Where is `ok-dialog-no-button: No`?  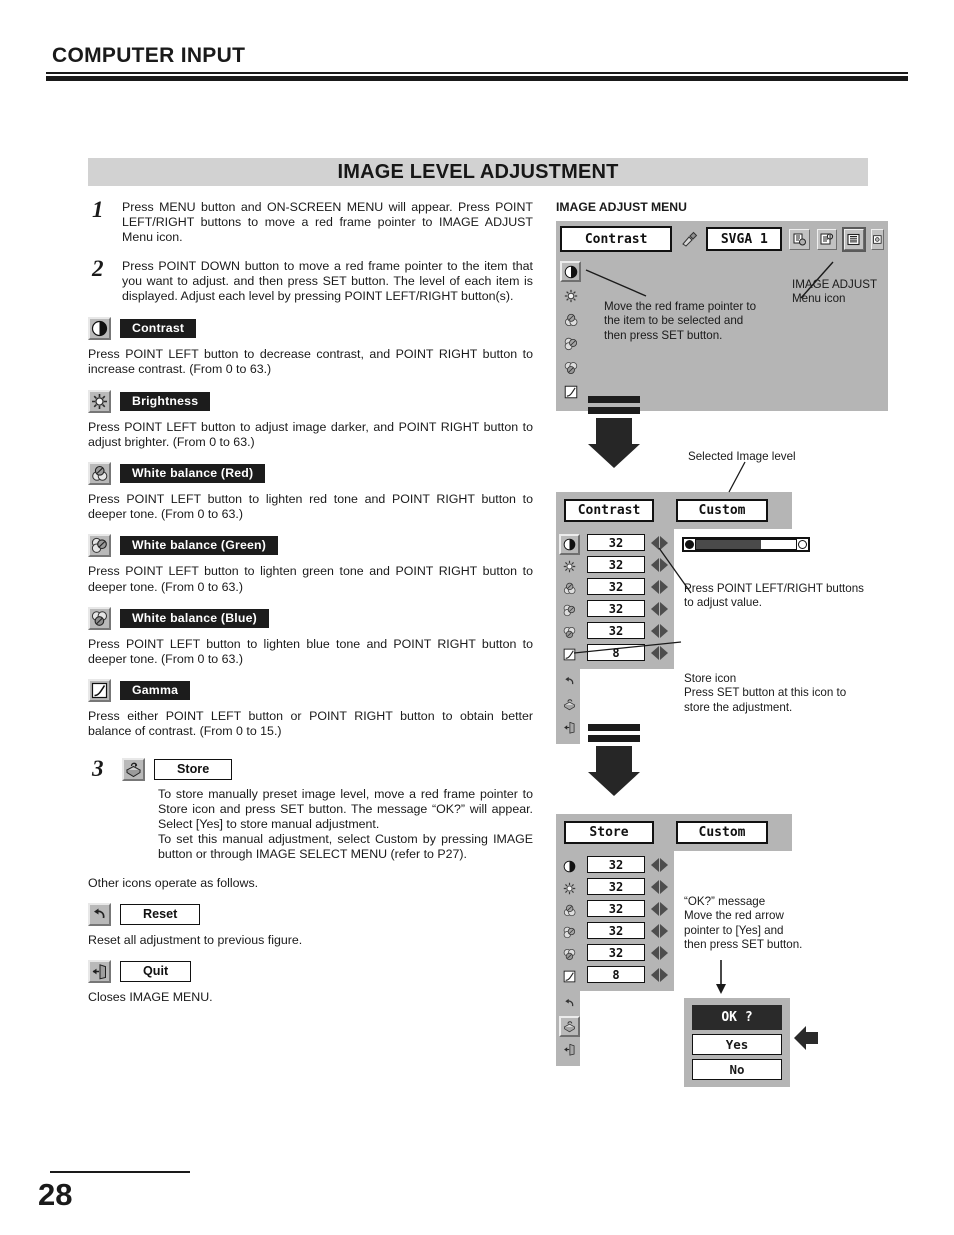
ok-dialog-no-button: No is located at coordinates (737, 1069).